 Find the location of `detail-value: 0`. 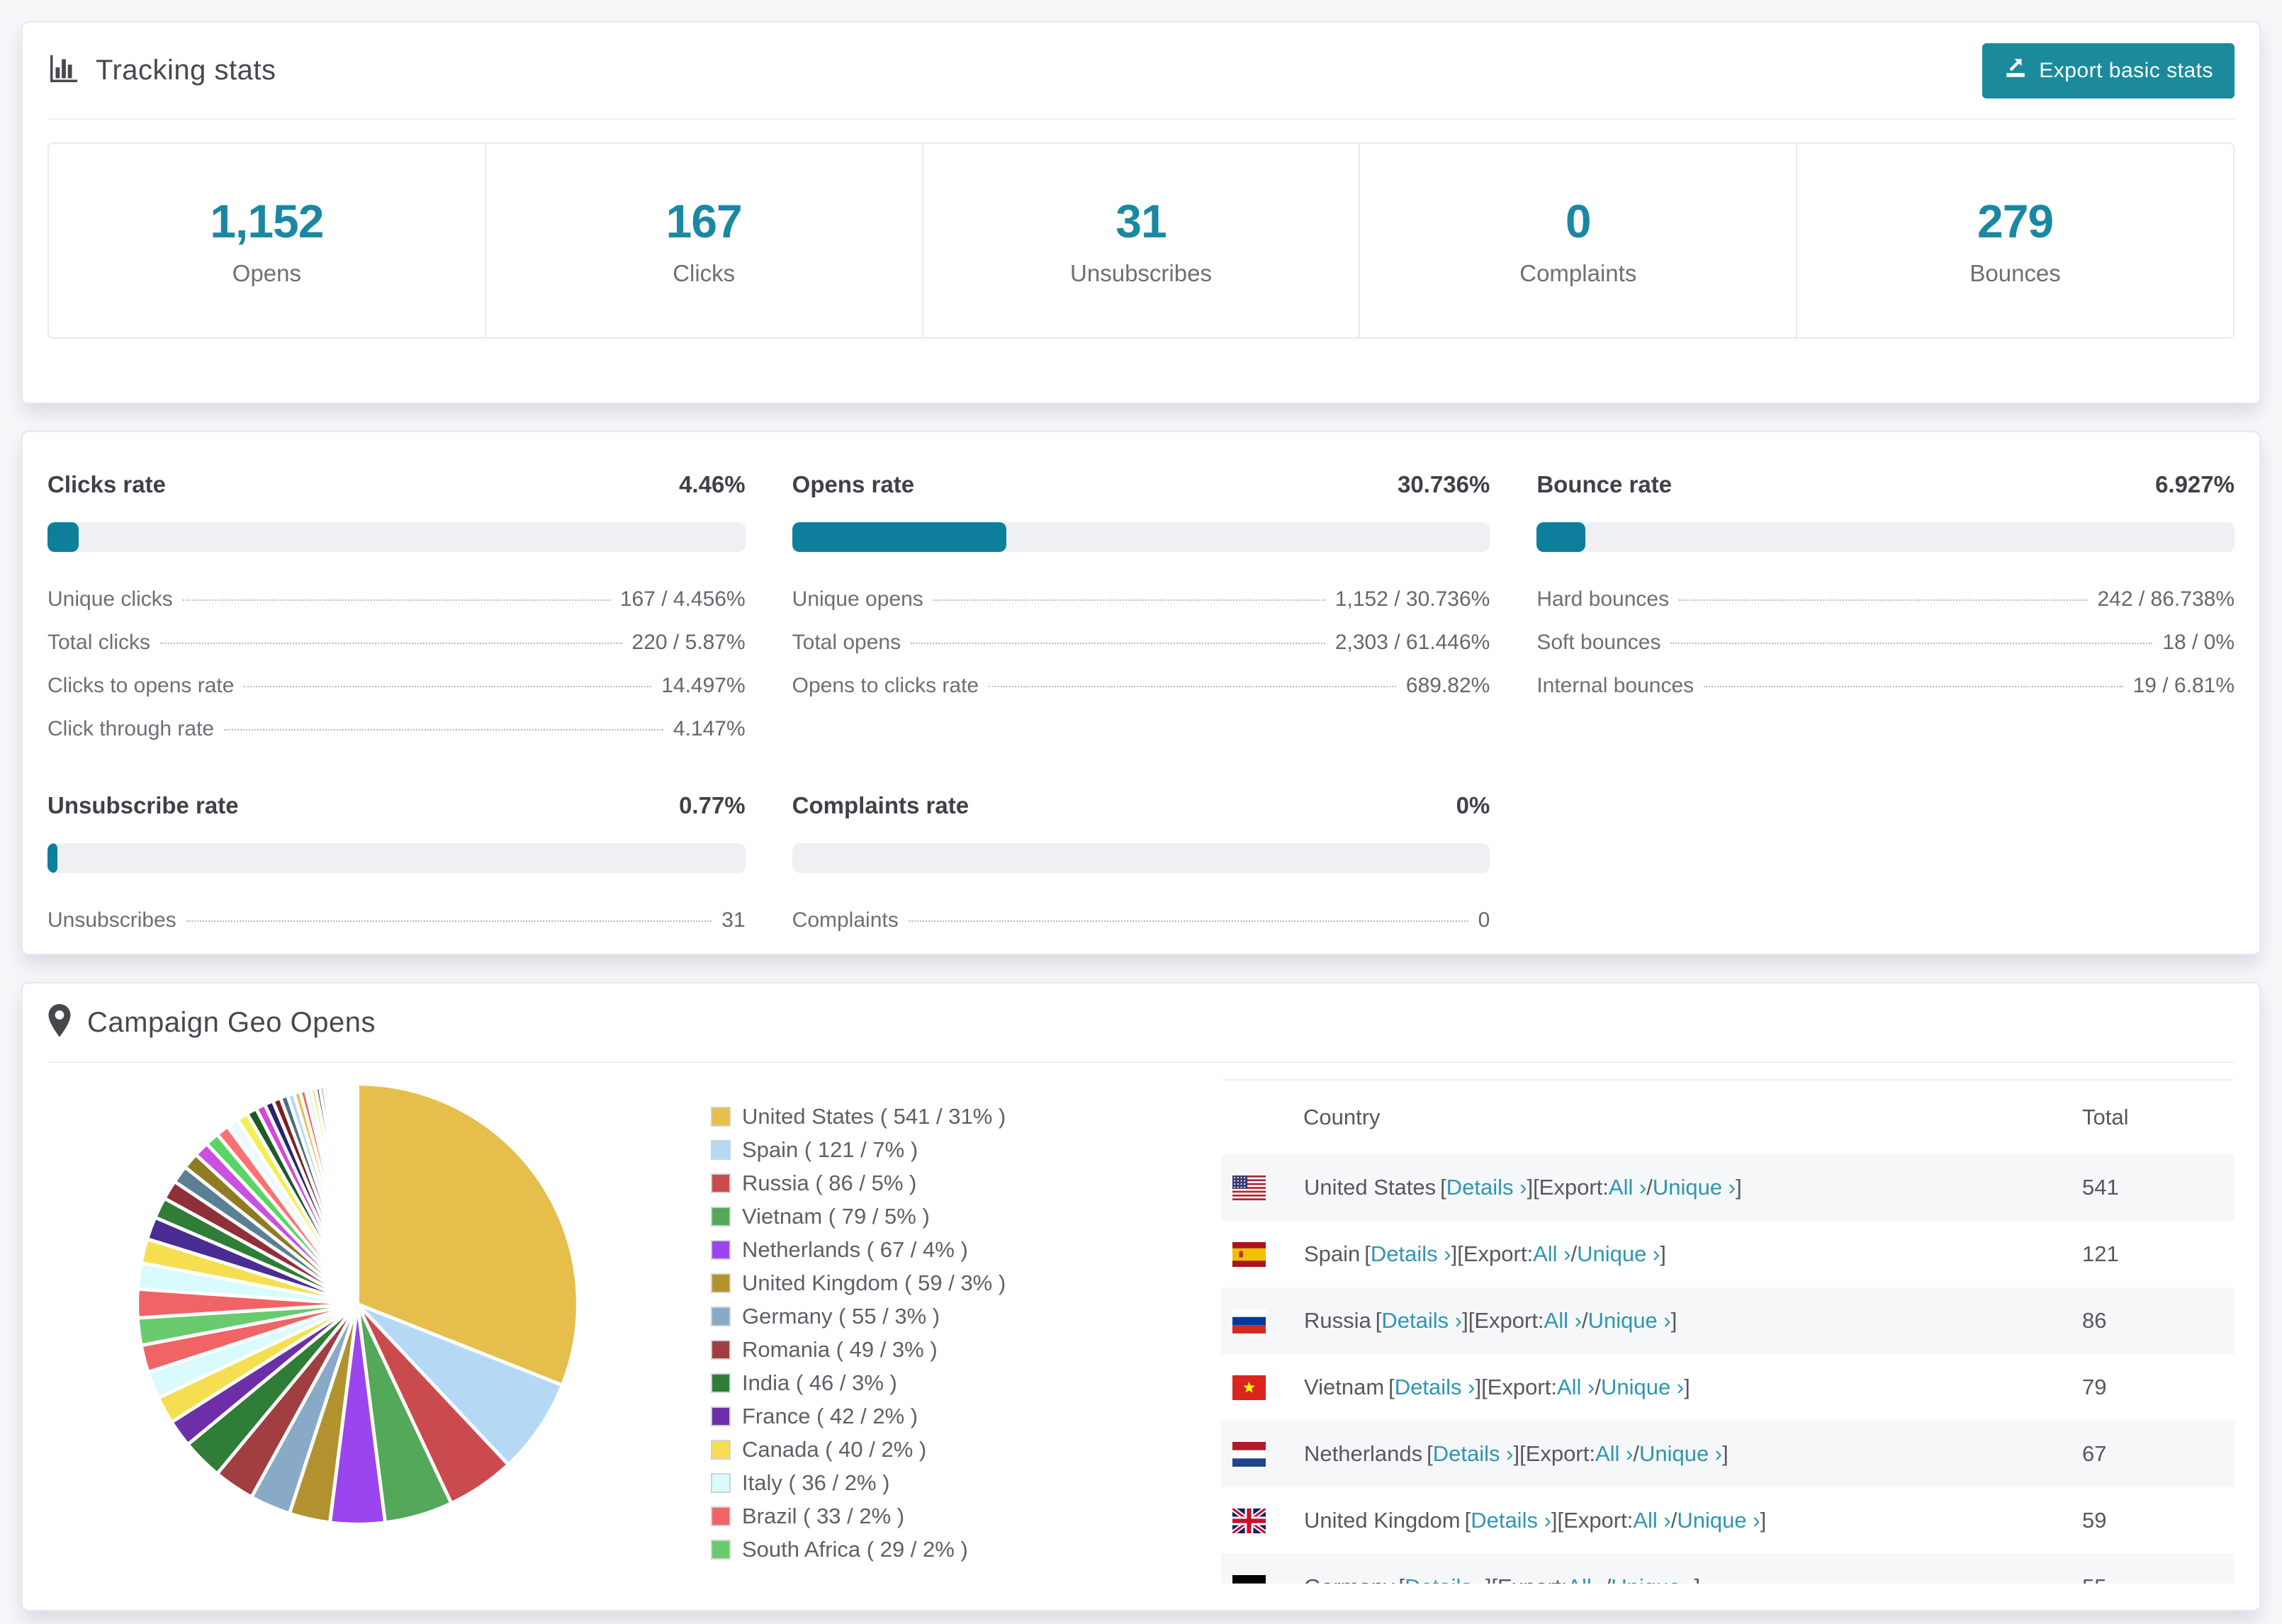

detail-value: 0 is located at coordinates (1484, 920).